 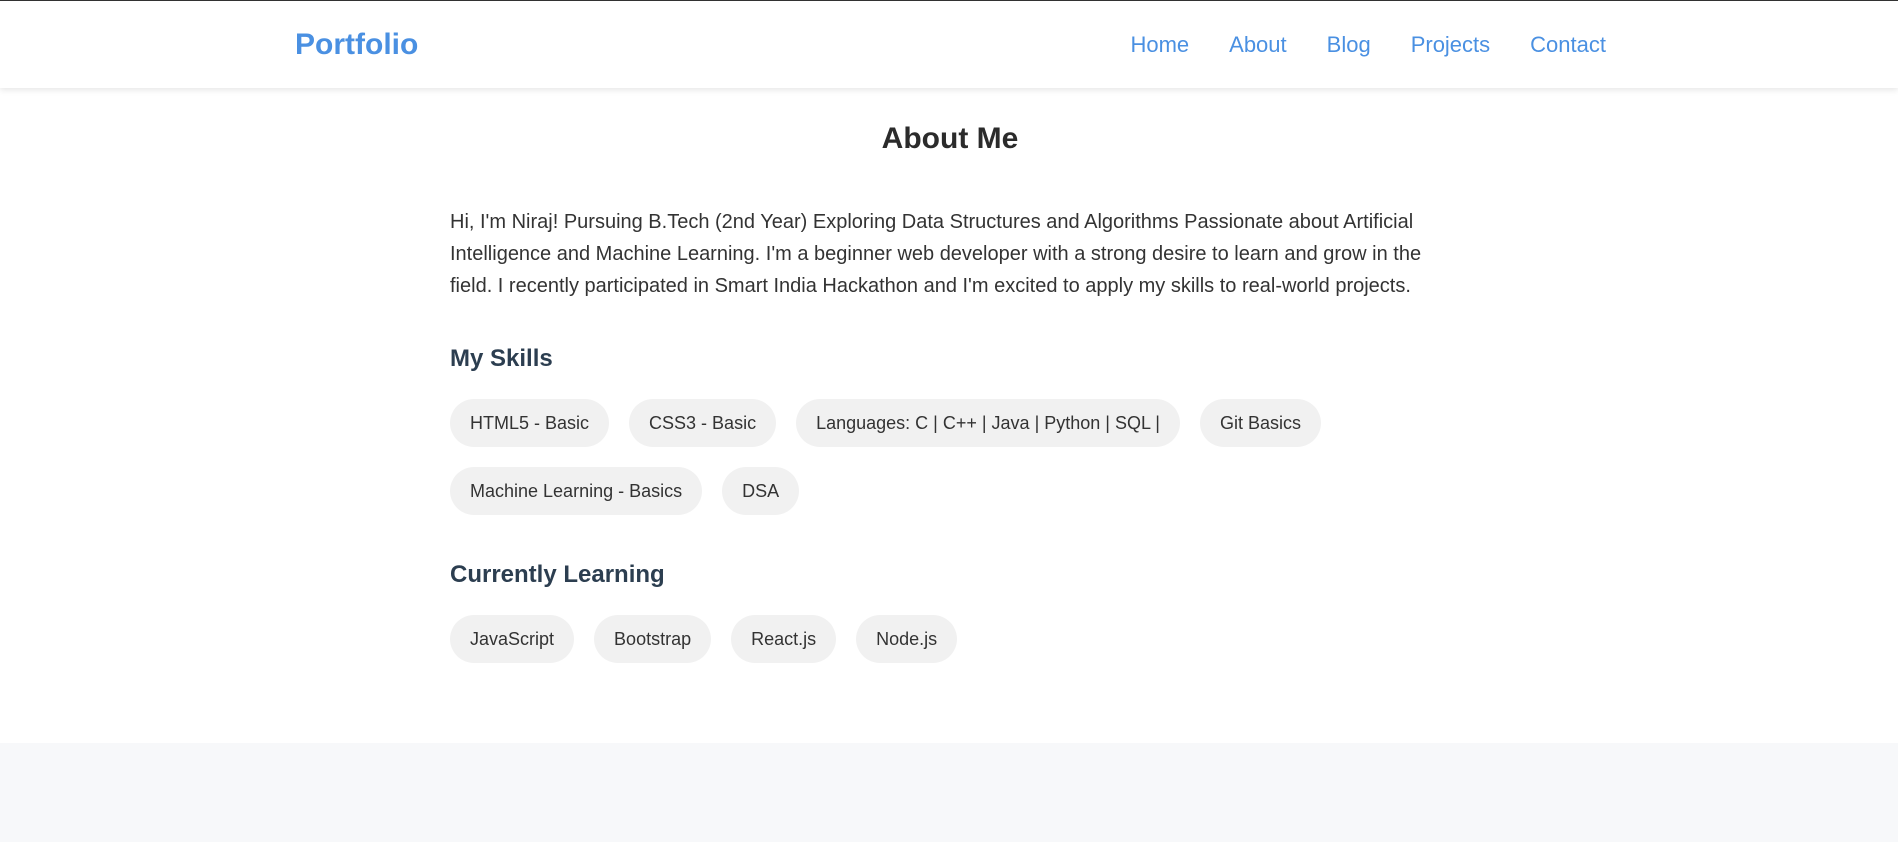 I want to click on skill-tag: HTML5 - Basic, so click(x=530, y=423).